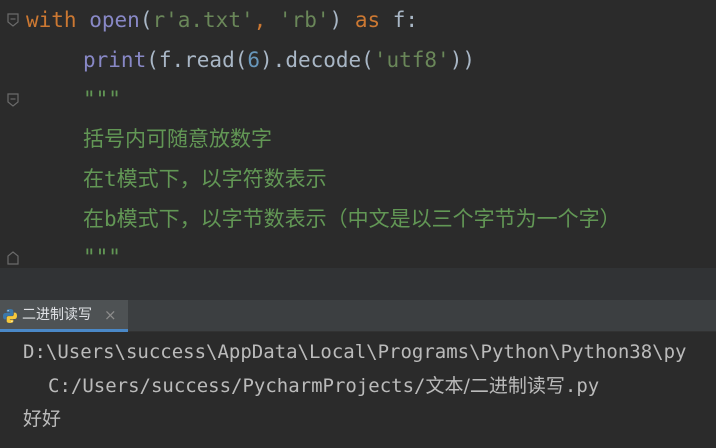 The height and width of the screenshot is (448, 716). Describe the element at coordinates (114, 20) in the screenshot. I see `builtin-open: open` at that location.